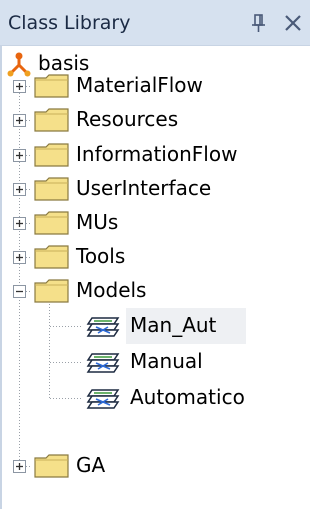 Image resolution: width=320 pixels, height=509 pixels. I want to click on tree-item-label: GA, so click(91, 465).